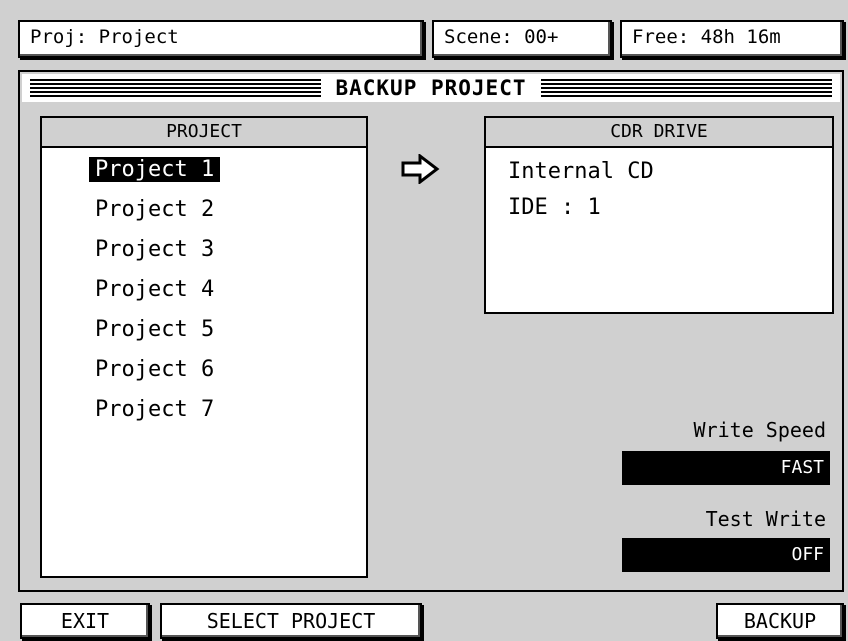 The width and height of the screenshot is (848, 641). What do you see at coordinates (204, 133) in the screenshot?
I see `project-list-header: PROJECT` at bounding box center [204, 133].